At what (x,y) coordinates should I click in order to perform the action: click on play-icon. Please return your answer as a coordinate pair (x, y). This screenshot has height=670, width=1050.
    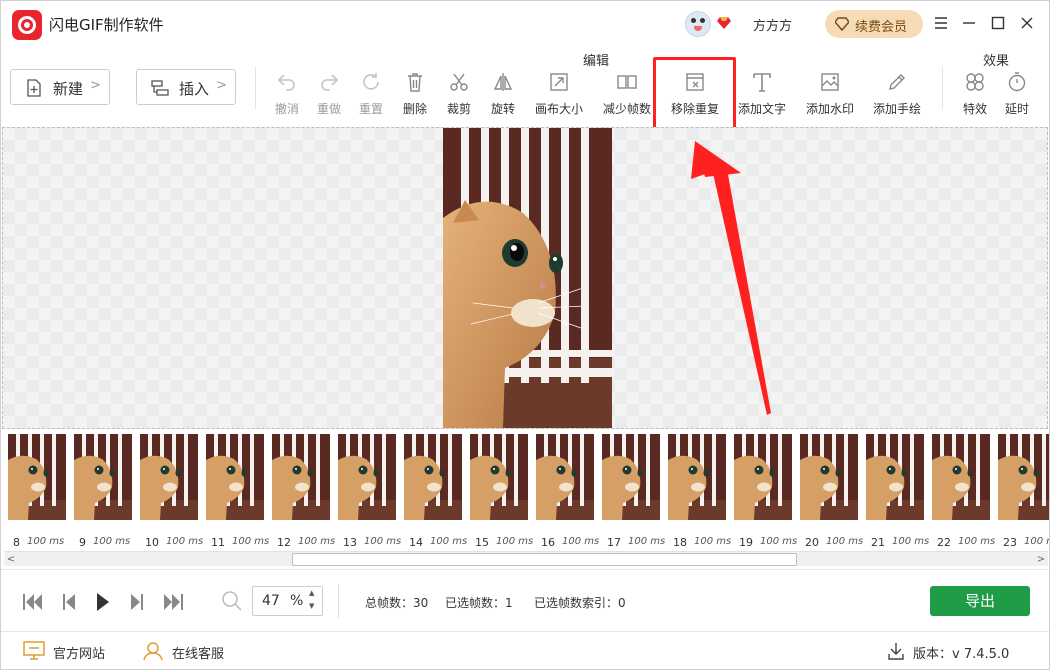
    Looking at the image, I should click on (103, 602).